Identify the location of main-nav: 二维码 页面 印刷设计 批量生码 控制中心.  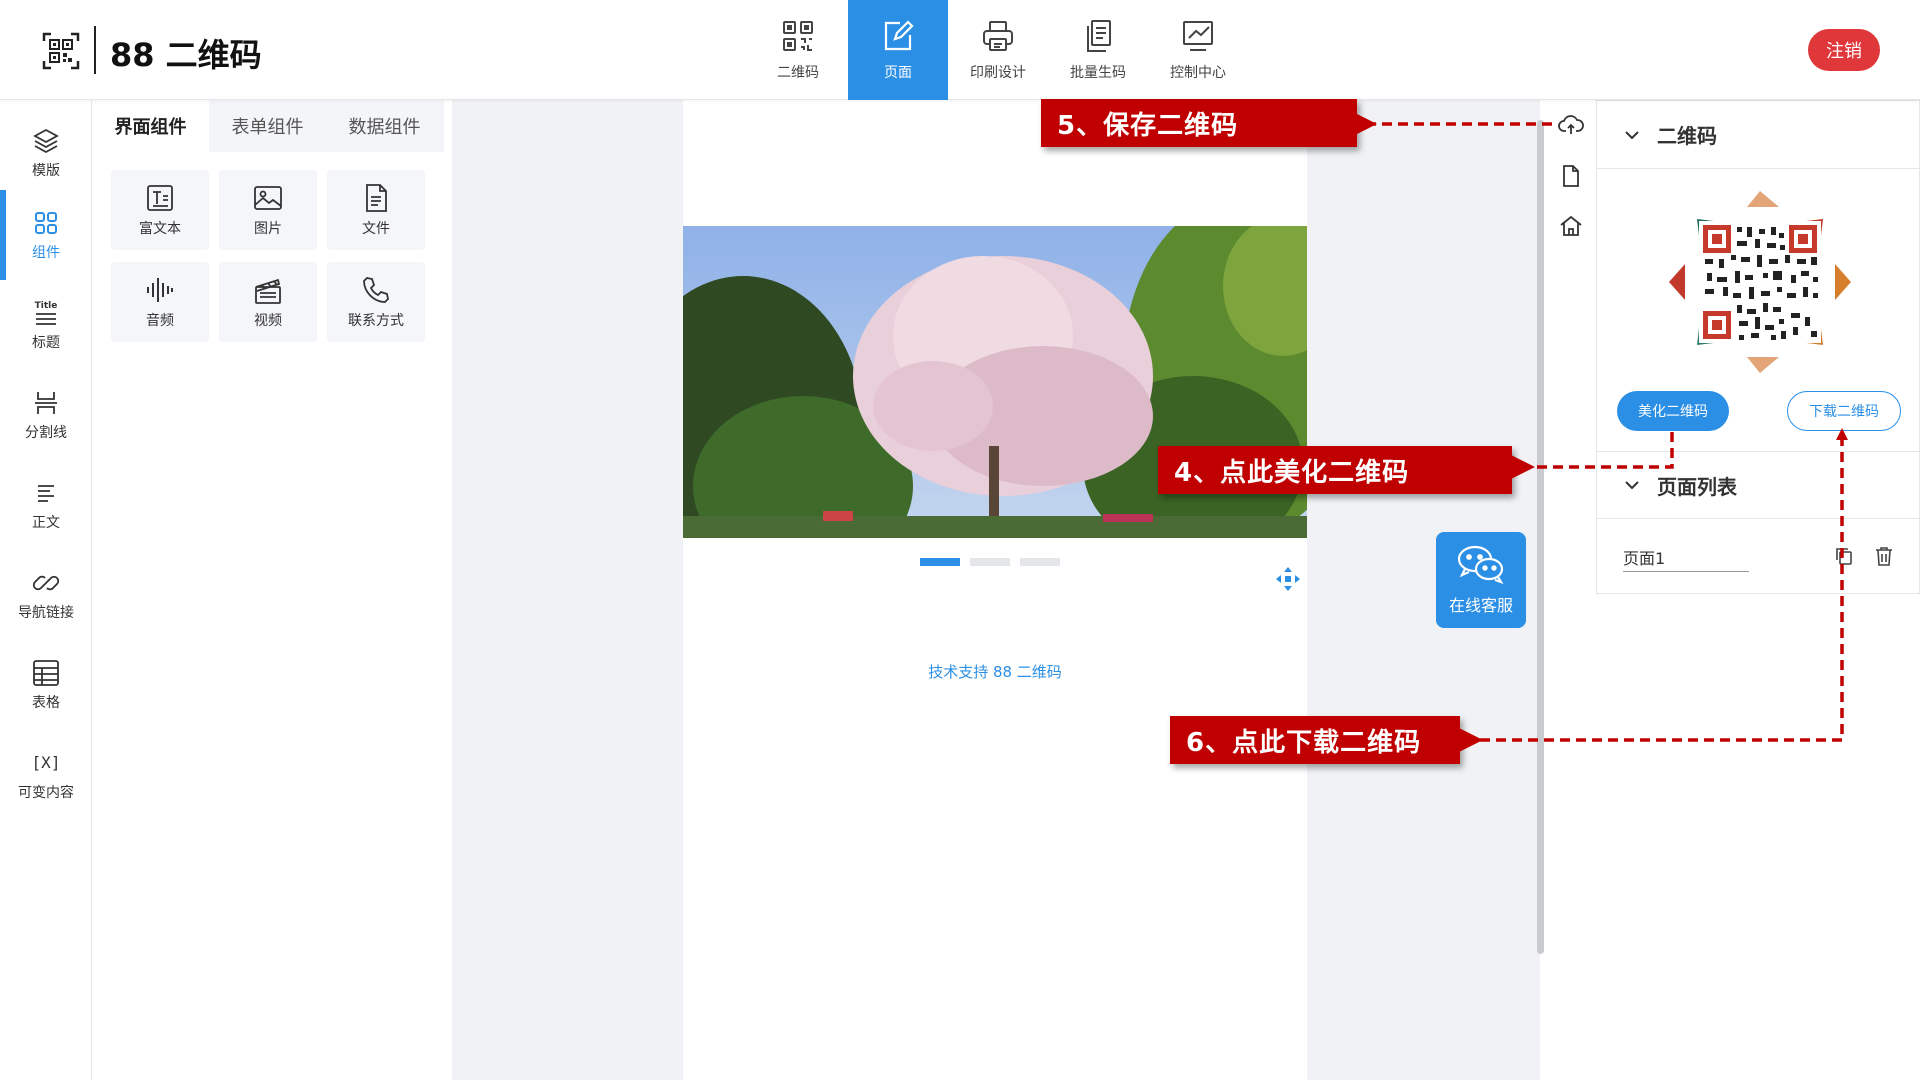
(998, 50).